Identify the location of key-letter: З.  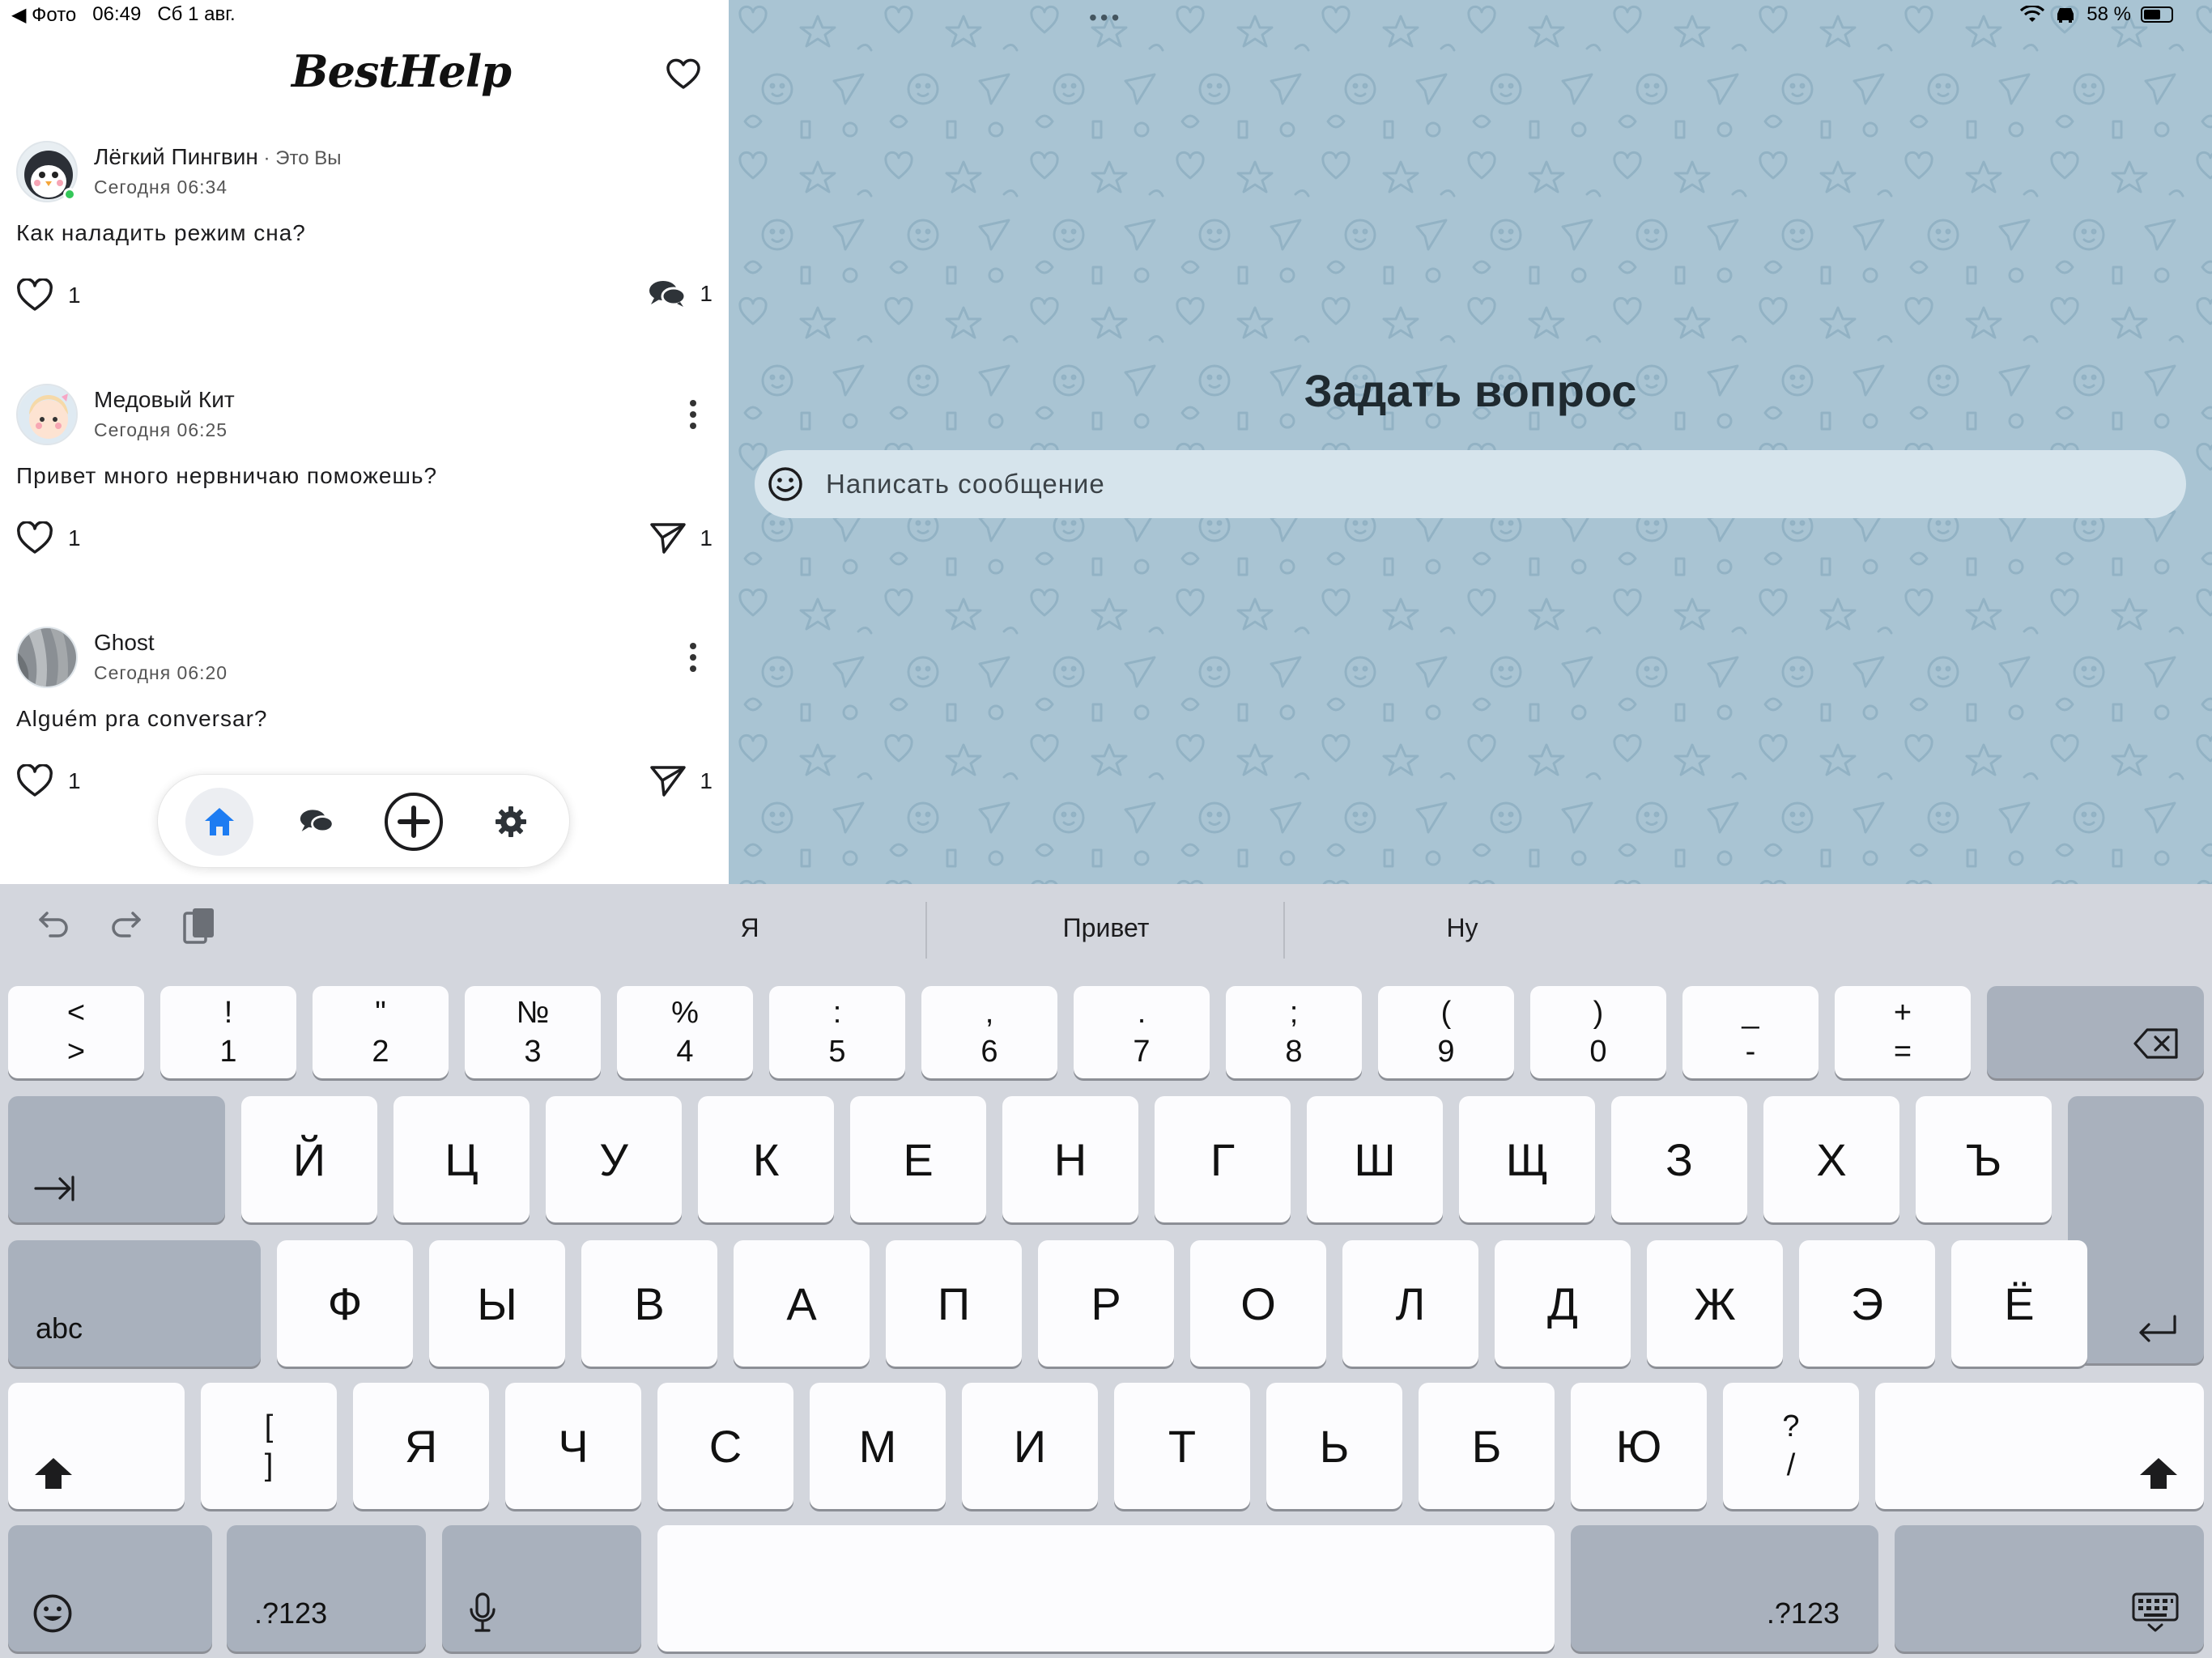
(1679, 1159).